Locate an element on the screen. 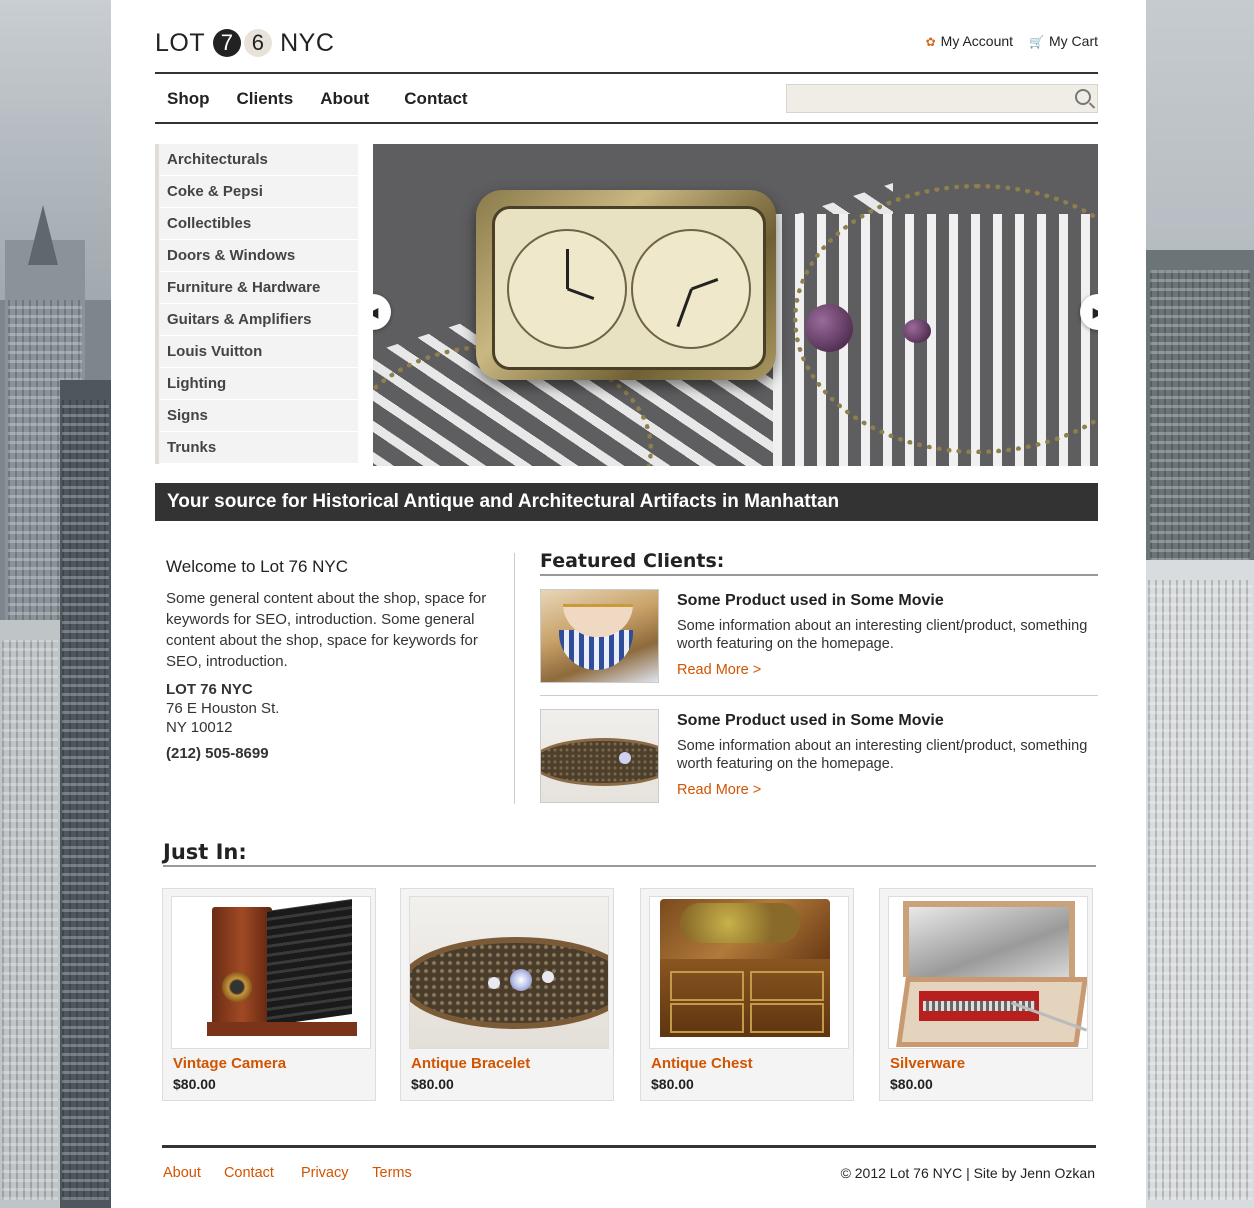 This screenshot has height=1208, width=1254. product-name: Vintage Camera is located at coordinates (229, 1063).